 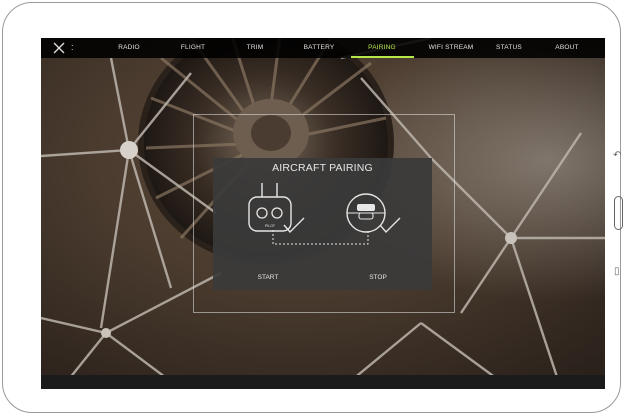 What do you see at coordinates (567, 48) in the screenshot?
I see `tab-about: ABOUT` at bounding box center [567, 48].